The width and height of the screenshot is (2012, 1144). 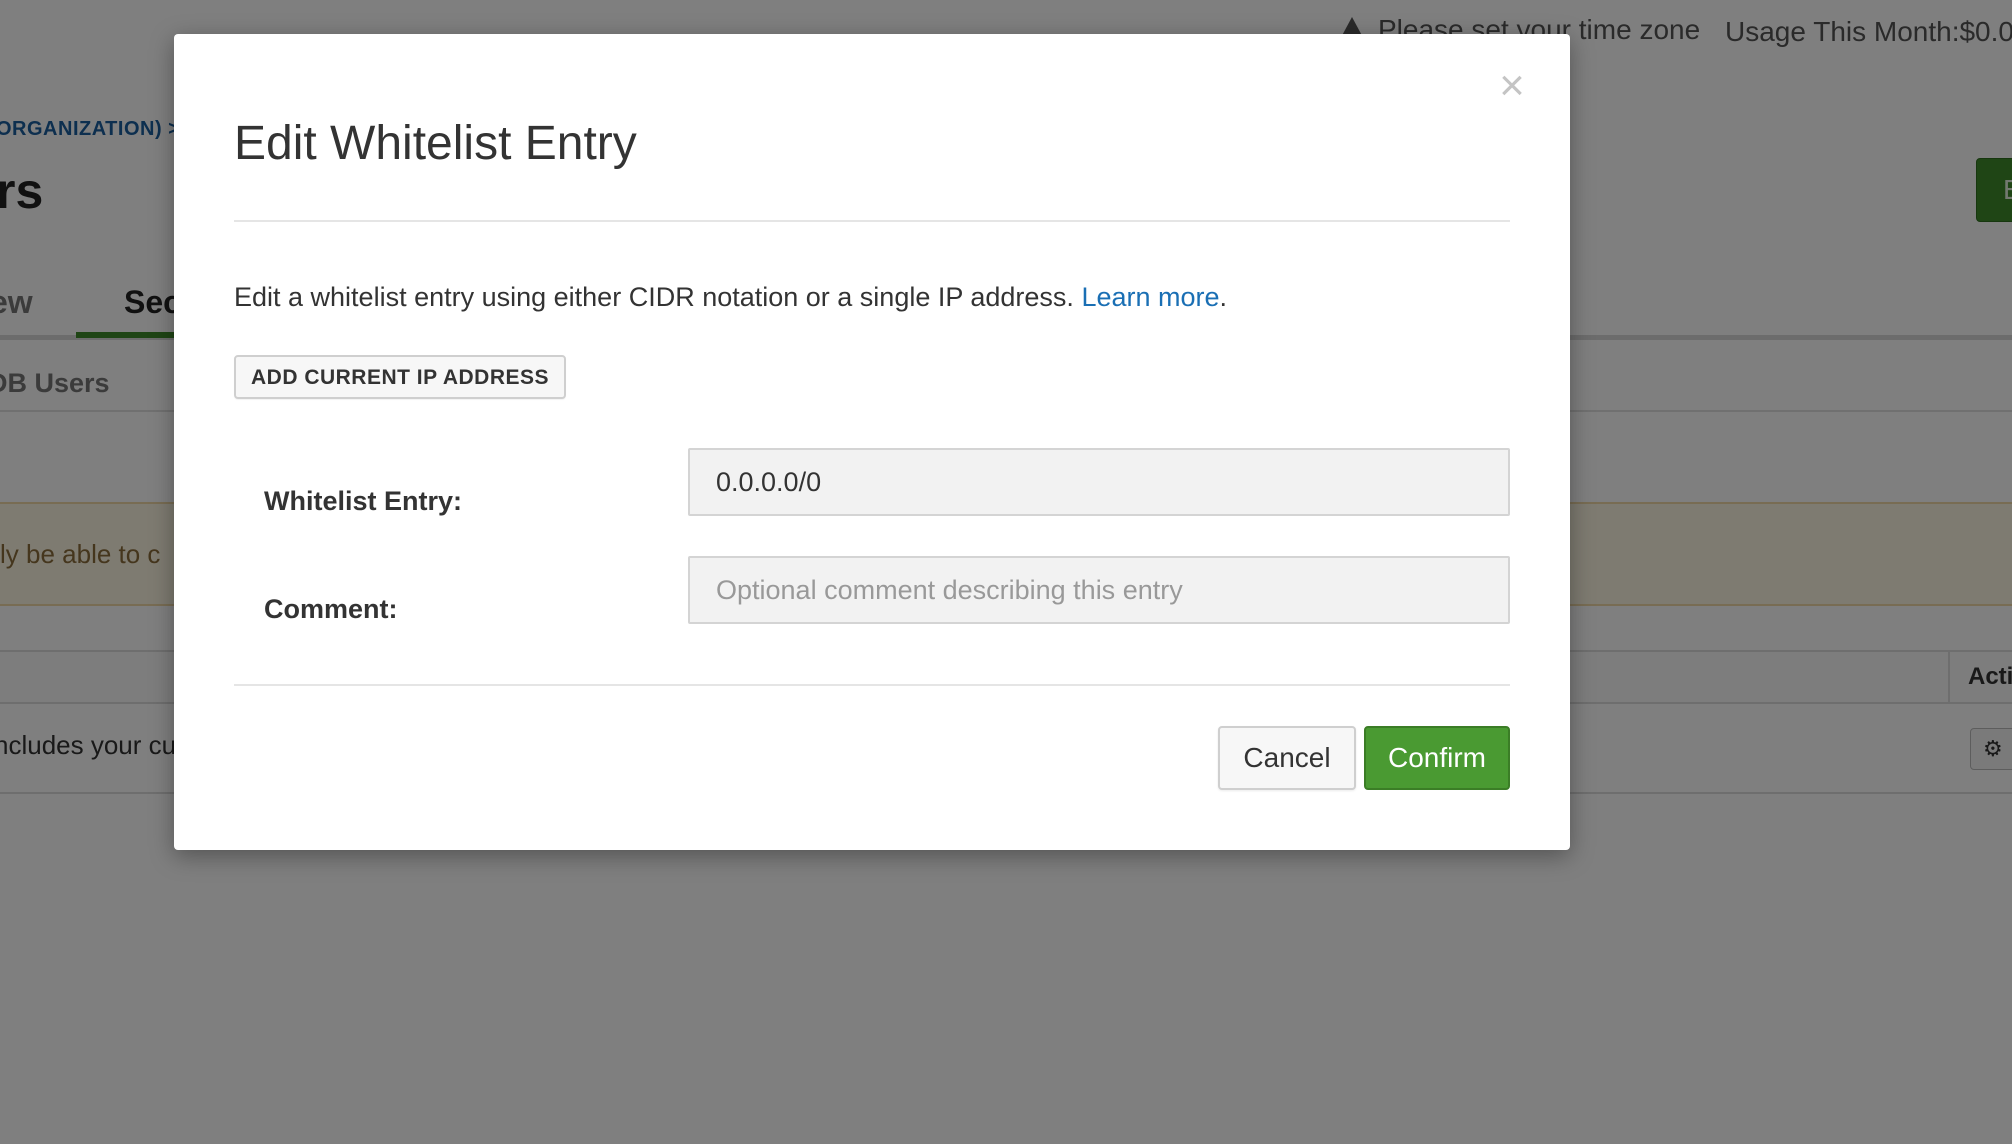 I want to click on confirm-button: Confirm, so click(x=1437, y=758).